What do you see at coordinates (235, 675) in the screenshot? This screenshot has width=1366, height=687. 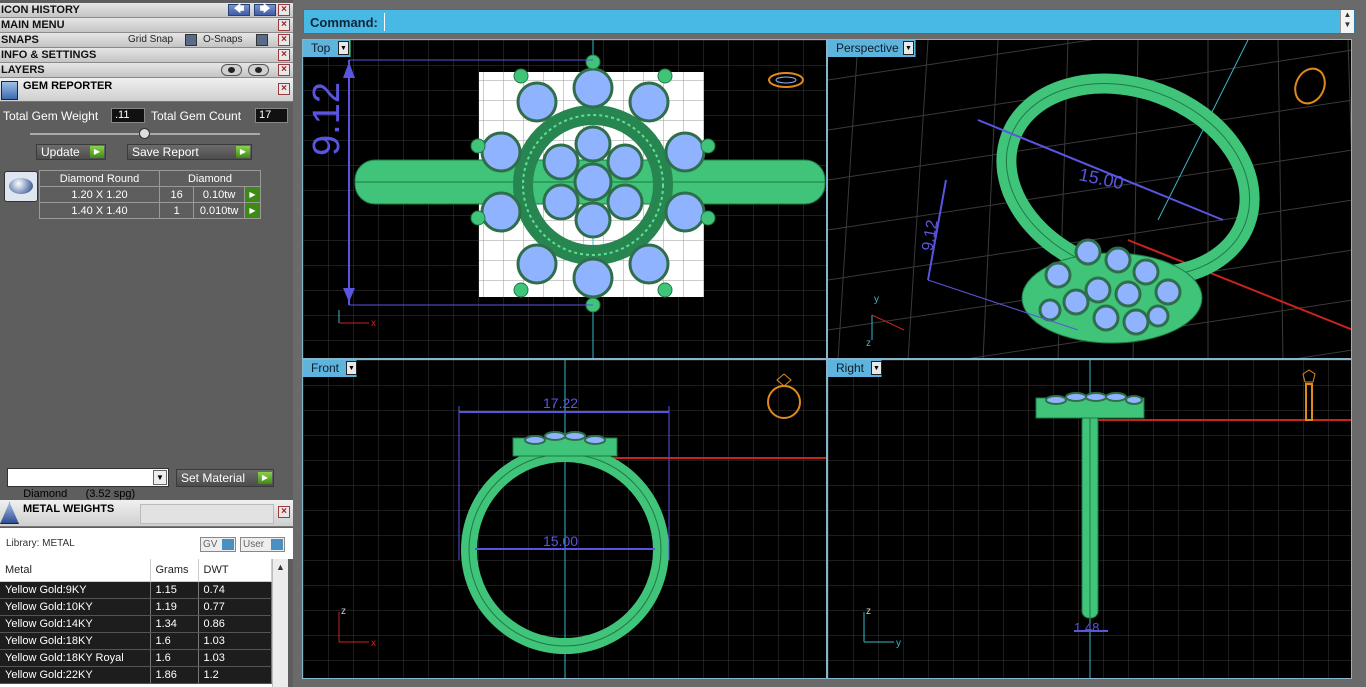 I see `dwt-cell: 1.2` at bounding box center [235, 675].